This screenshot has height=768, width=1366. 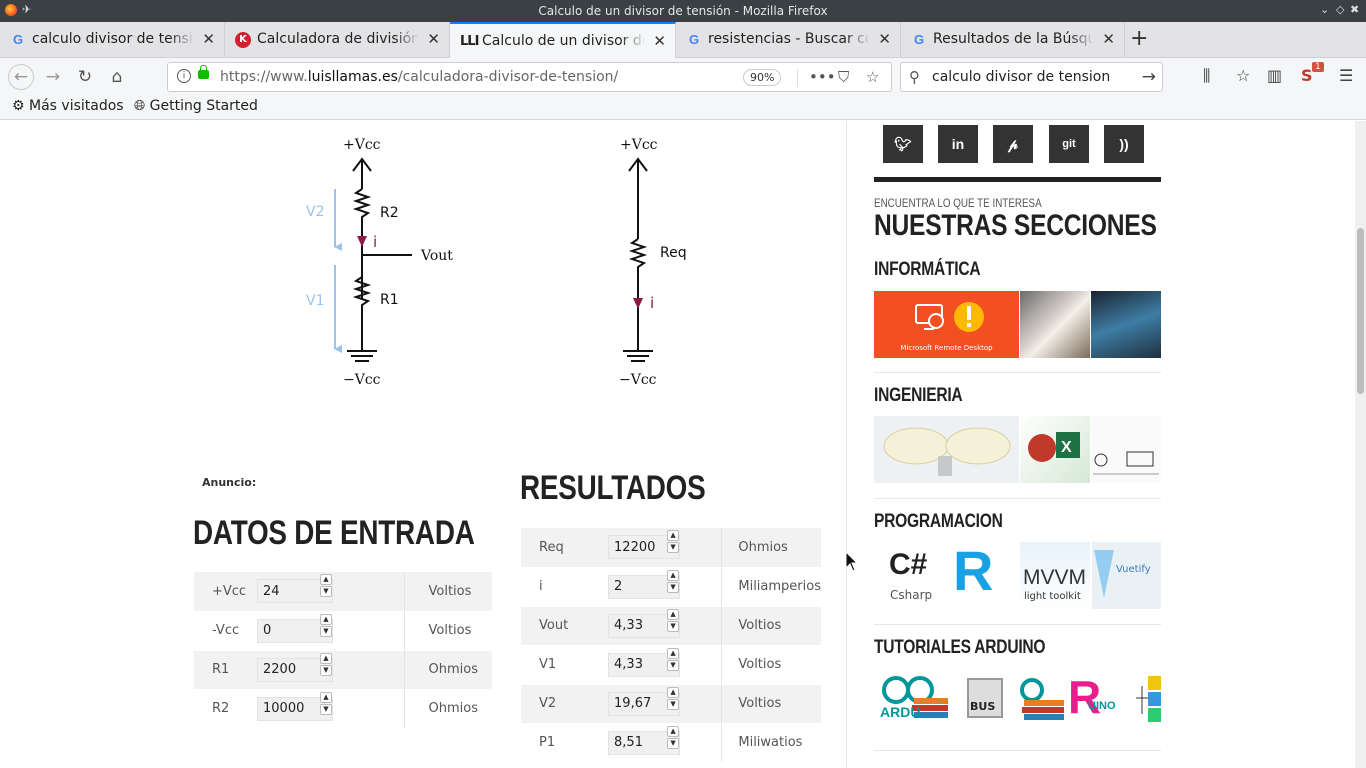 I want to click on new-tab-button: +, so click(x=1139, y=38).